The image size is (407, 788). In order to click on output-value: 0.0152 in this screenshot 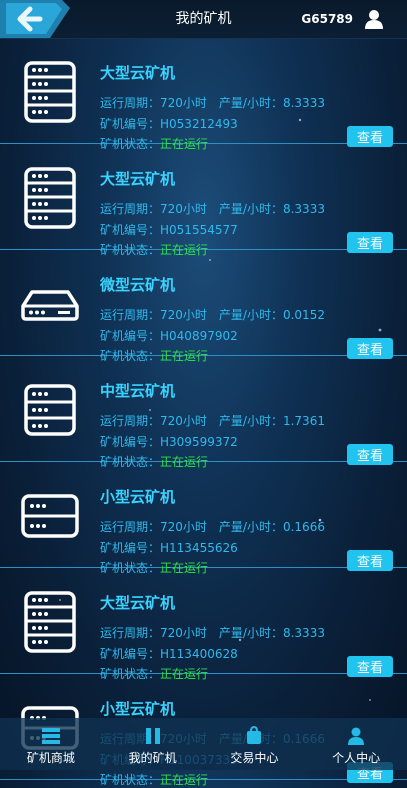, I will do `click(303, 315)`.